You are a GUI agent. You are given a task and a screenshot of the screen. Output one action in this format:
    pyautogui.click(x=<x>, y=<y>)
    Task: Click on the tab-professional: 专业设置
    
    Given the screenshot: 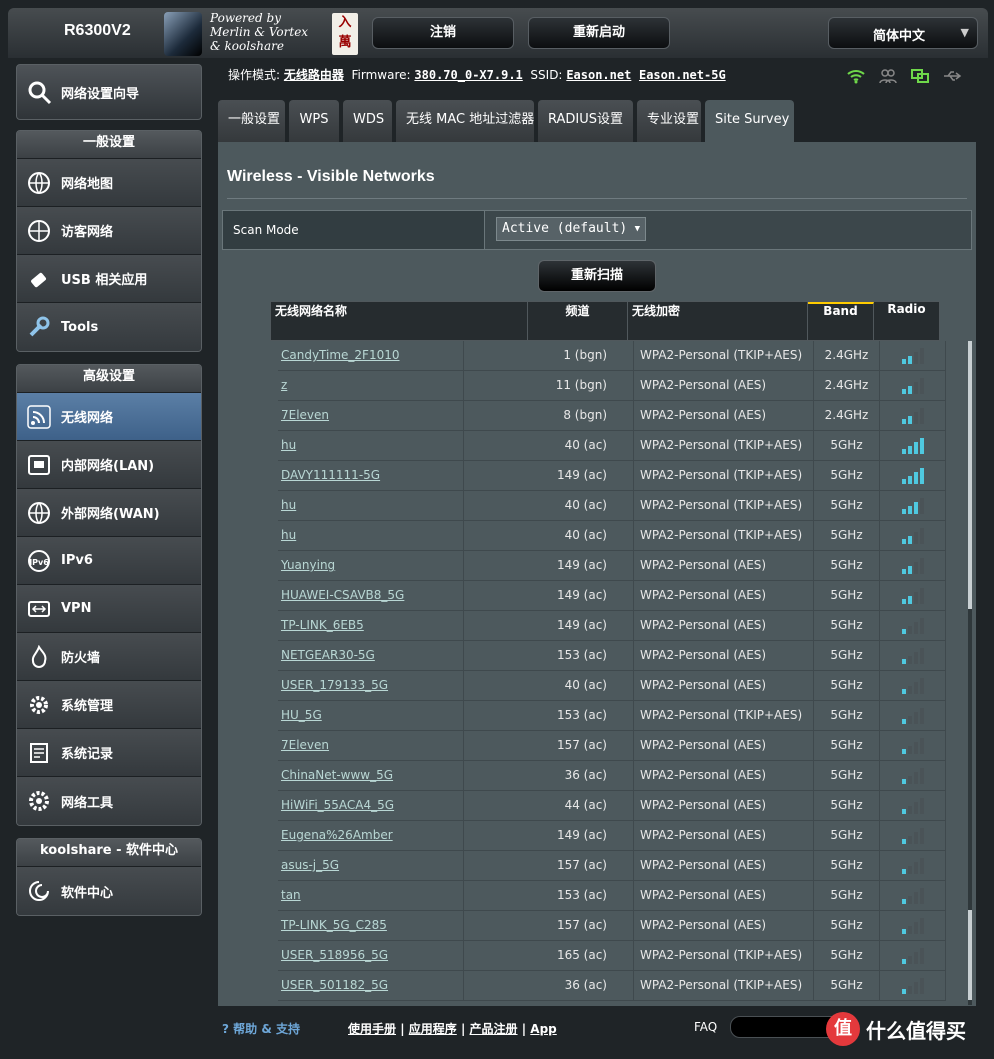 What is the action you would take?
    pyautogui.click(x=669, y=121)
    